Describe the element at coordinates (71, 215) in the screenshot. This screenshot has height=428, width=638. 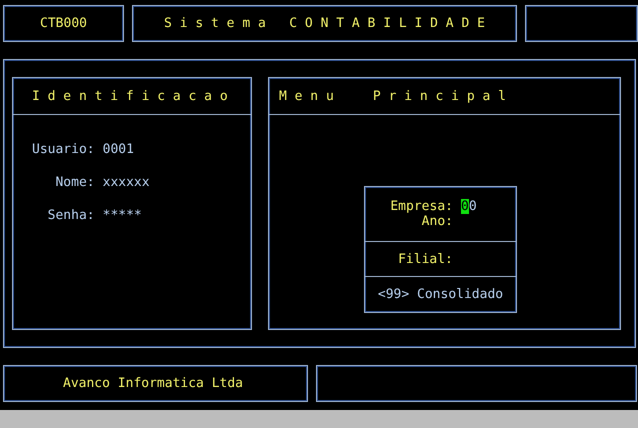
I see `field-label: Senha:` at that location.